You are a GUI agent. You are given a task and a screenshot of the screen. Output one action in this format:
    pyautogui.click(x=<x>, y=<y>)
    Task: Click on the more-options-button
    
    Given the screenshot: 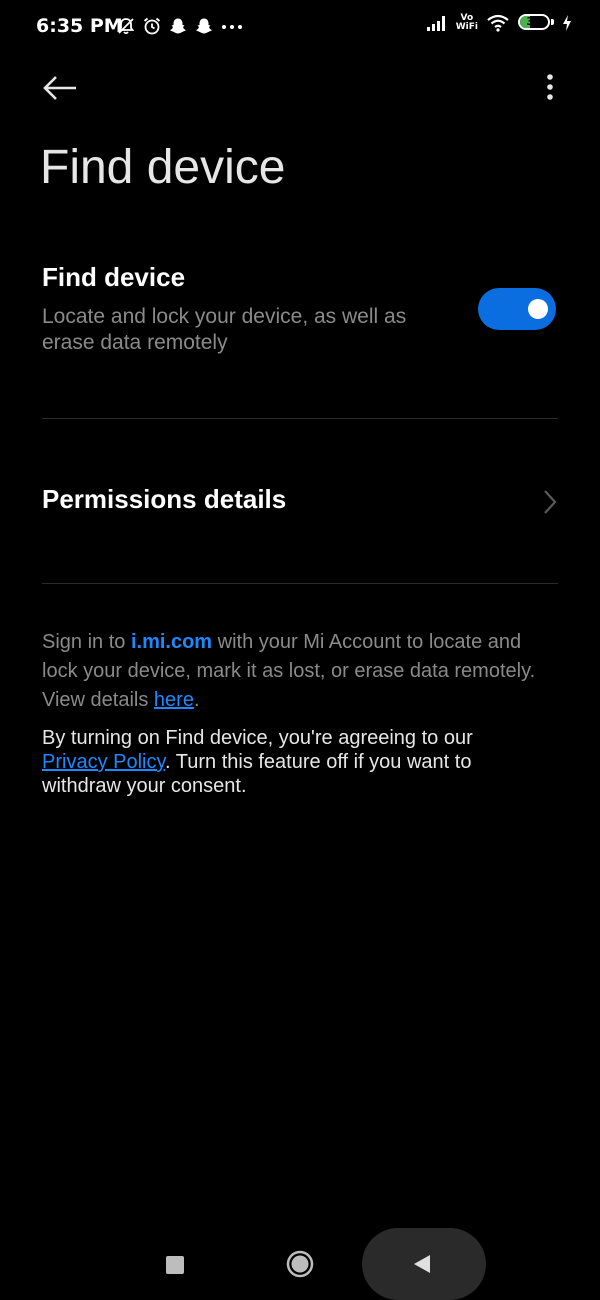 What is the action you would take?
    pyautogui.click(x=545, y=88)
    